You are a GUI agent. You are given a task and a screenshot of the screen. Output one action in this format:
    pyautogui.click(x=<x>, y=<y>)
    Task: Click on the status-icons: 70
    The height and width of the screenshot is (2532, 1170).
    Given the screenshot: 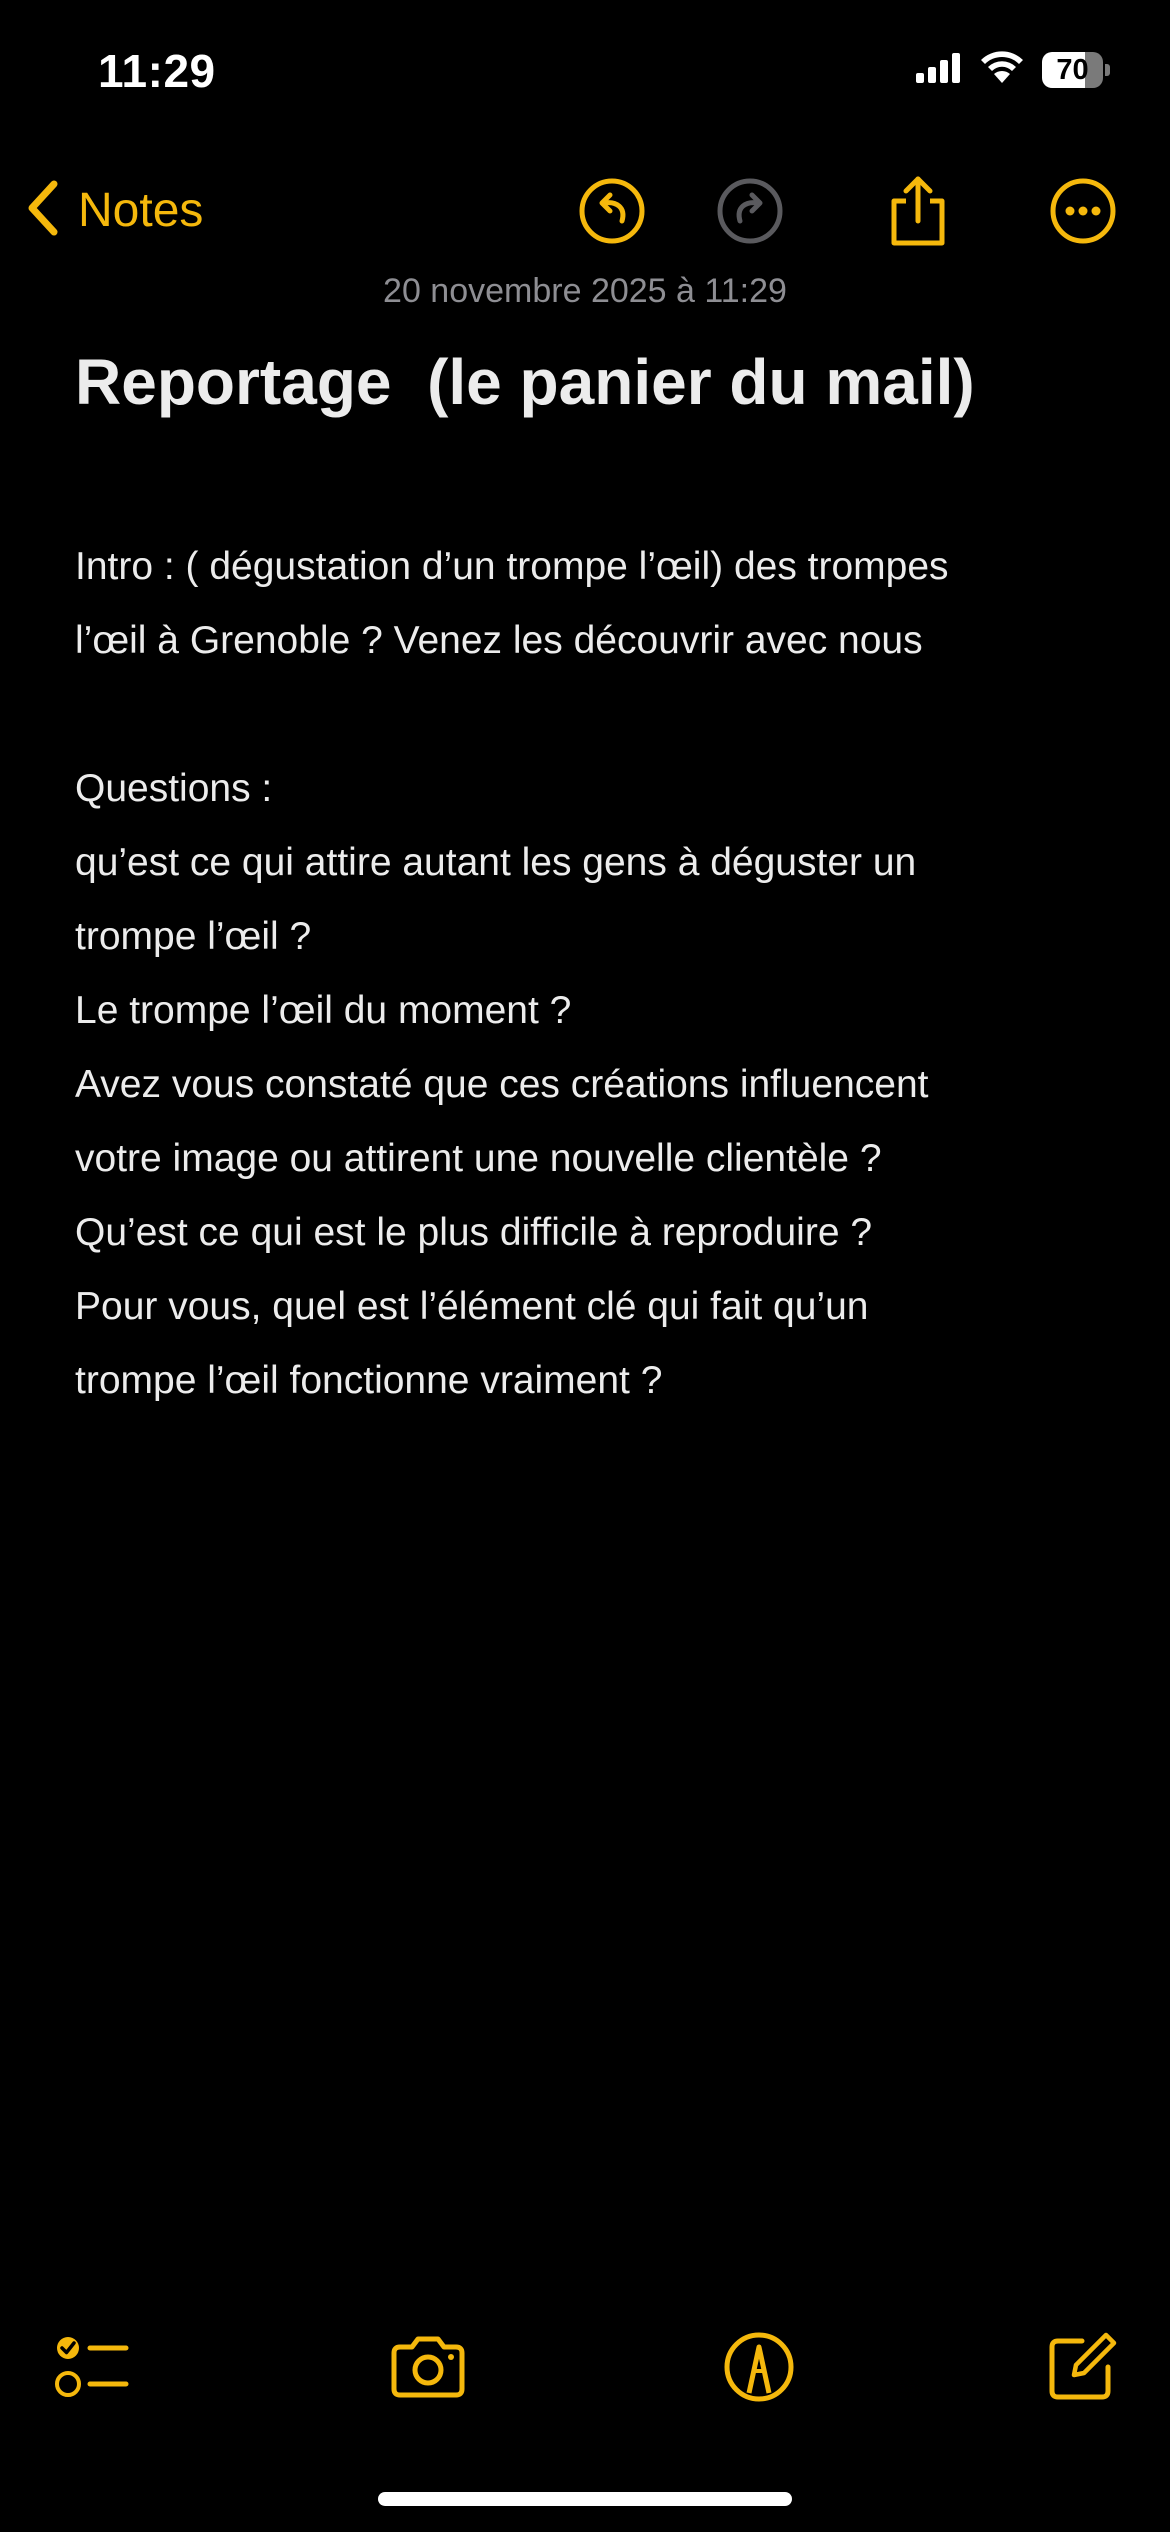 What is the action you would take?
    pyautogui.click(x=1013, y=69)
    